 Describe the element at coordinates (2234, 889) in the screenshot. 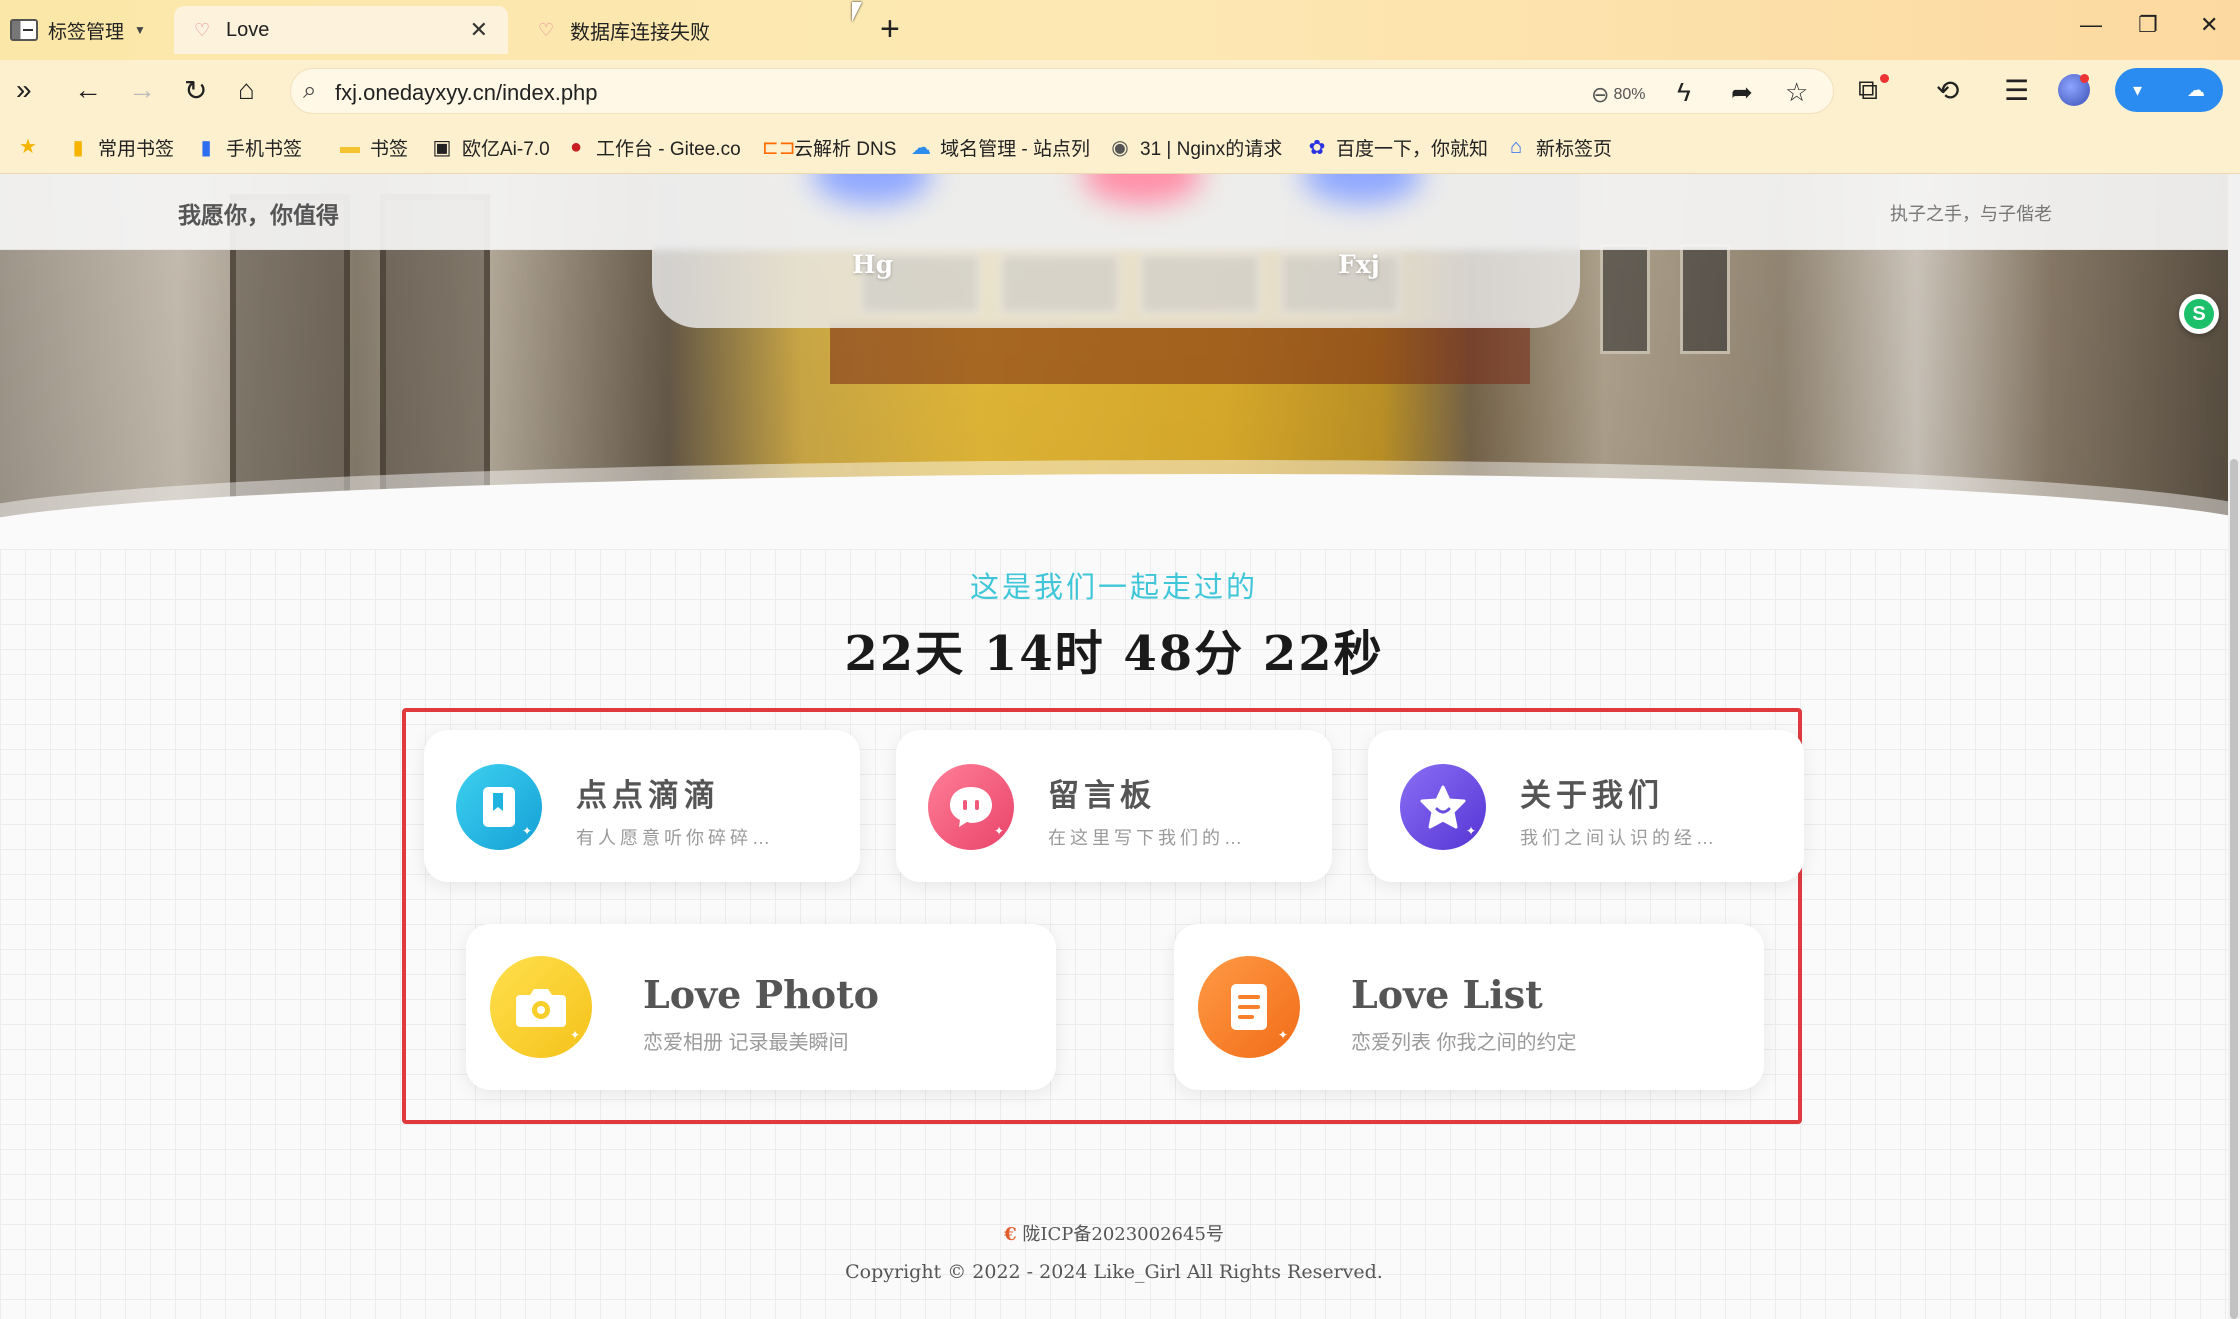

I see `scrollbar-thumb` at that location.